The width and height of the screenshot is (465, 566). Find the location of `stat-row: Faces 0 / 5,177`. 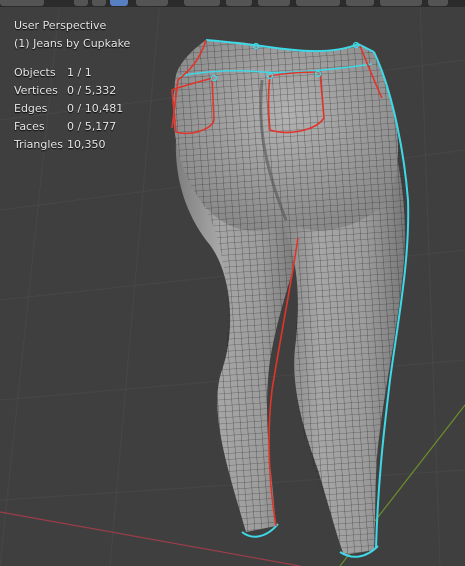

stat-row: Faces 0 / 5,177 is located at coordinates (68, 127).